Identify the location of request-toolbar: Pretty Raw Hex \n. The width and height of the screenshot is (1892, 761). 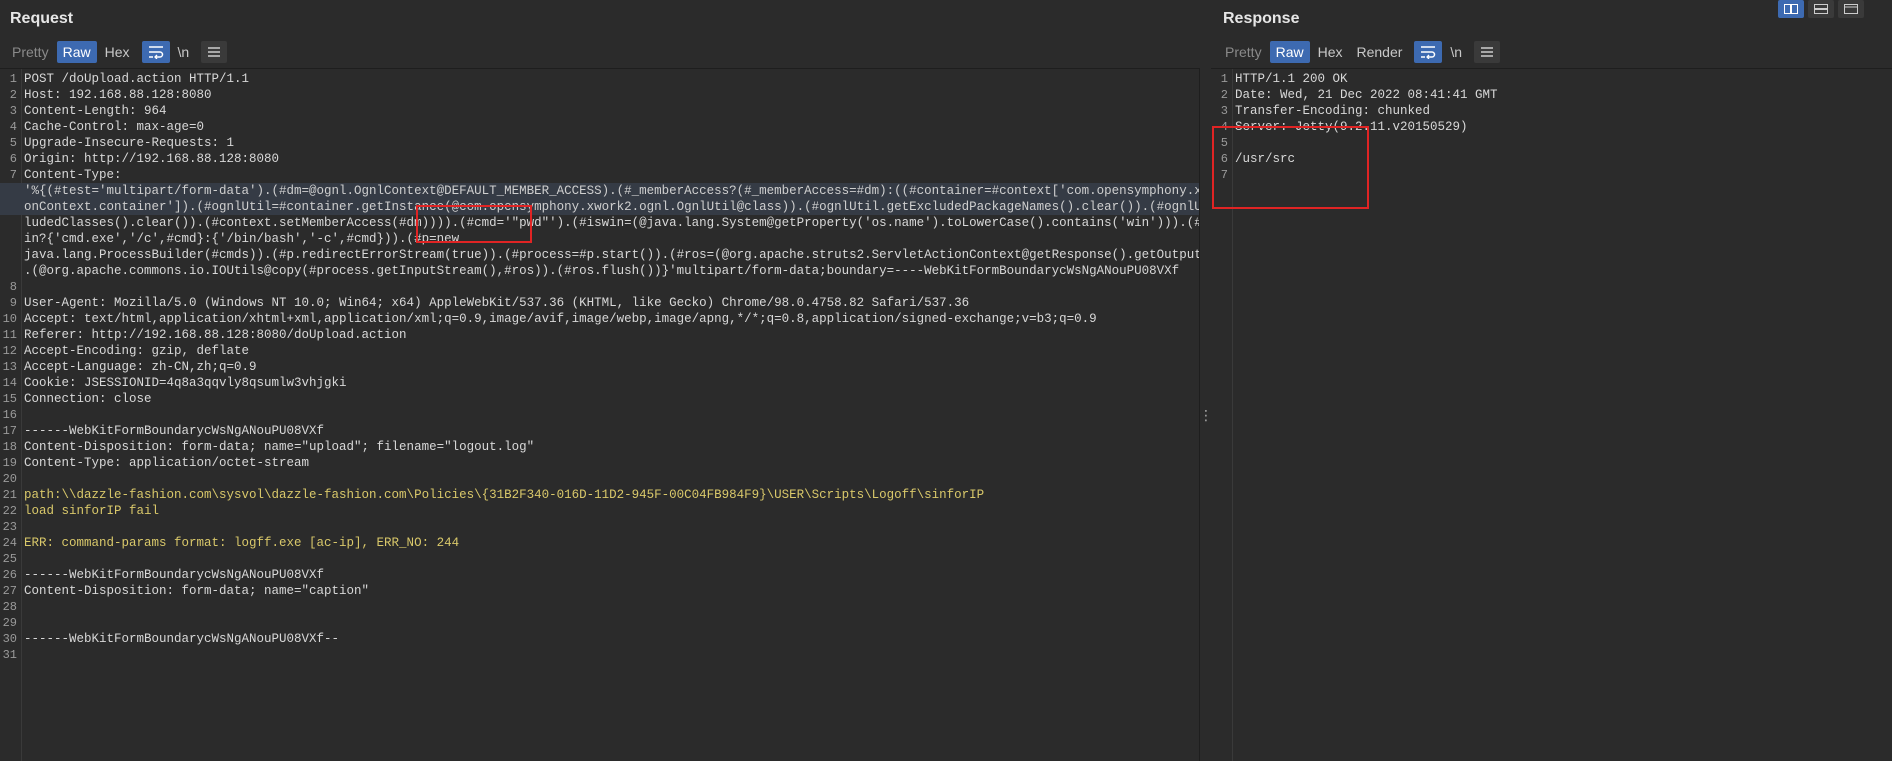
(117, 52).